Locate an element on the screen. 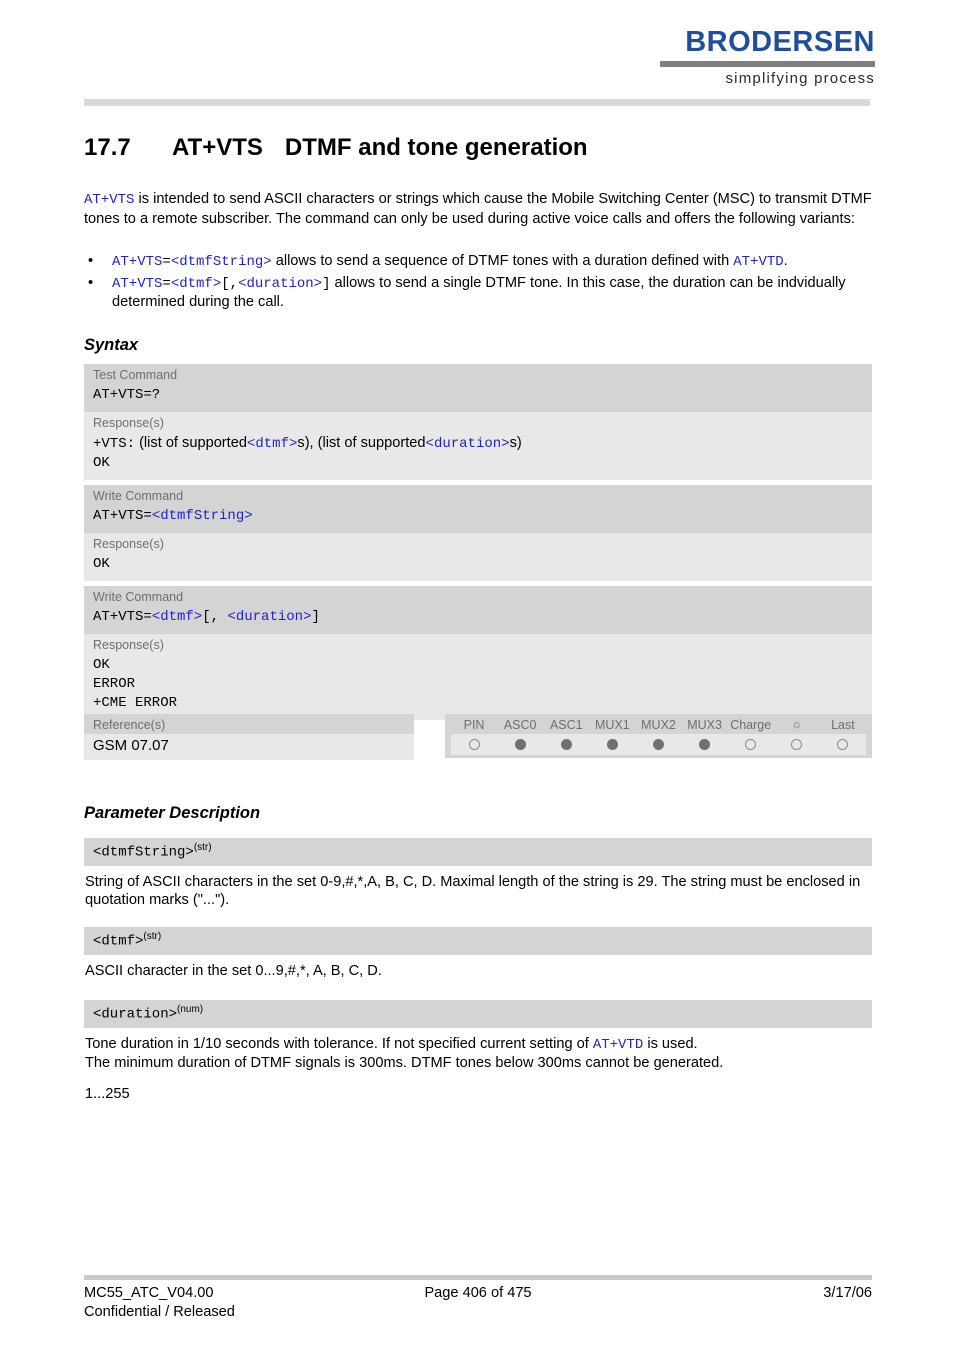 The height and width of the screenshot is (1351, 954). indicator-cell-charge is located at coordinates (751, 744).